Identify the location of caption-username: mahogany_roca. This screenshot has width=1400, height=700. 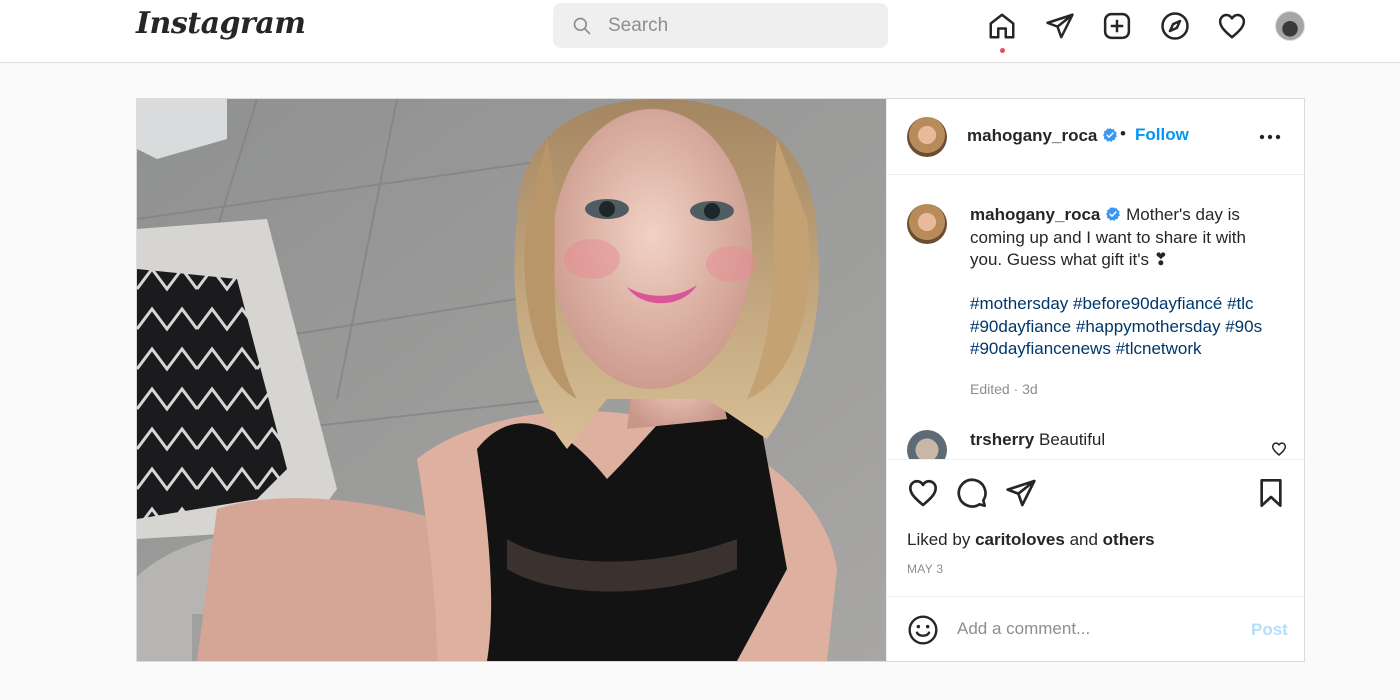
(1035, 214).